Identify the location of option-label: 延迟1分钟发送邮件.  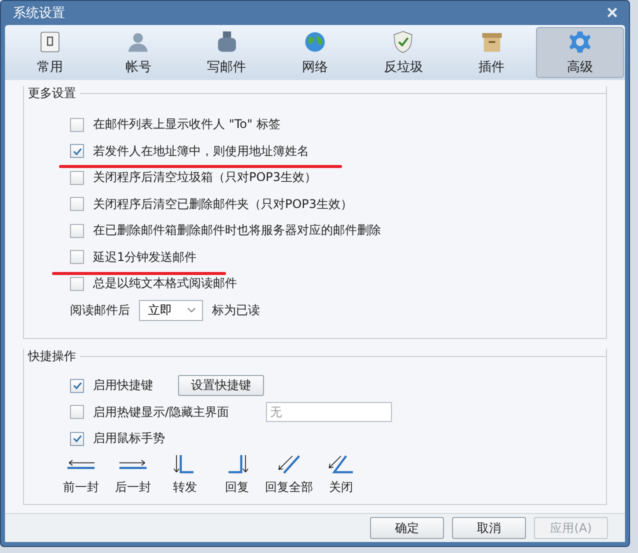
(145, 257).